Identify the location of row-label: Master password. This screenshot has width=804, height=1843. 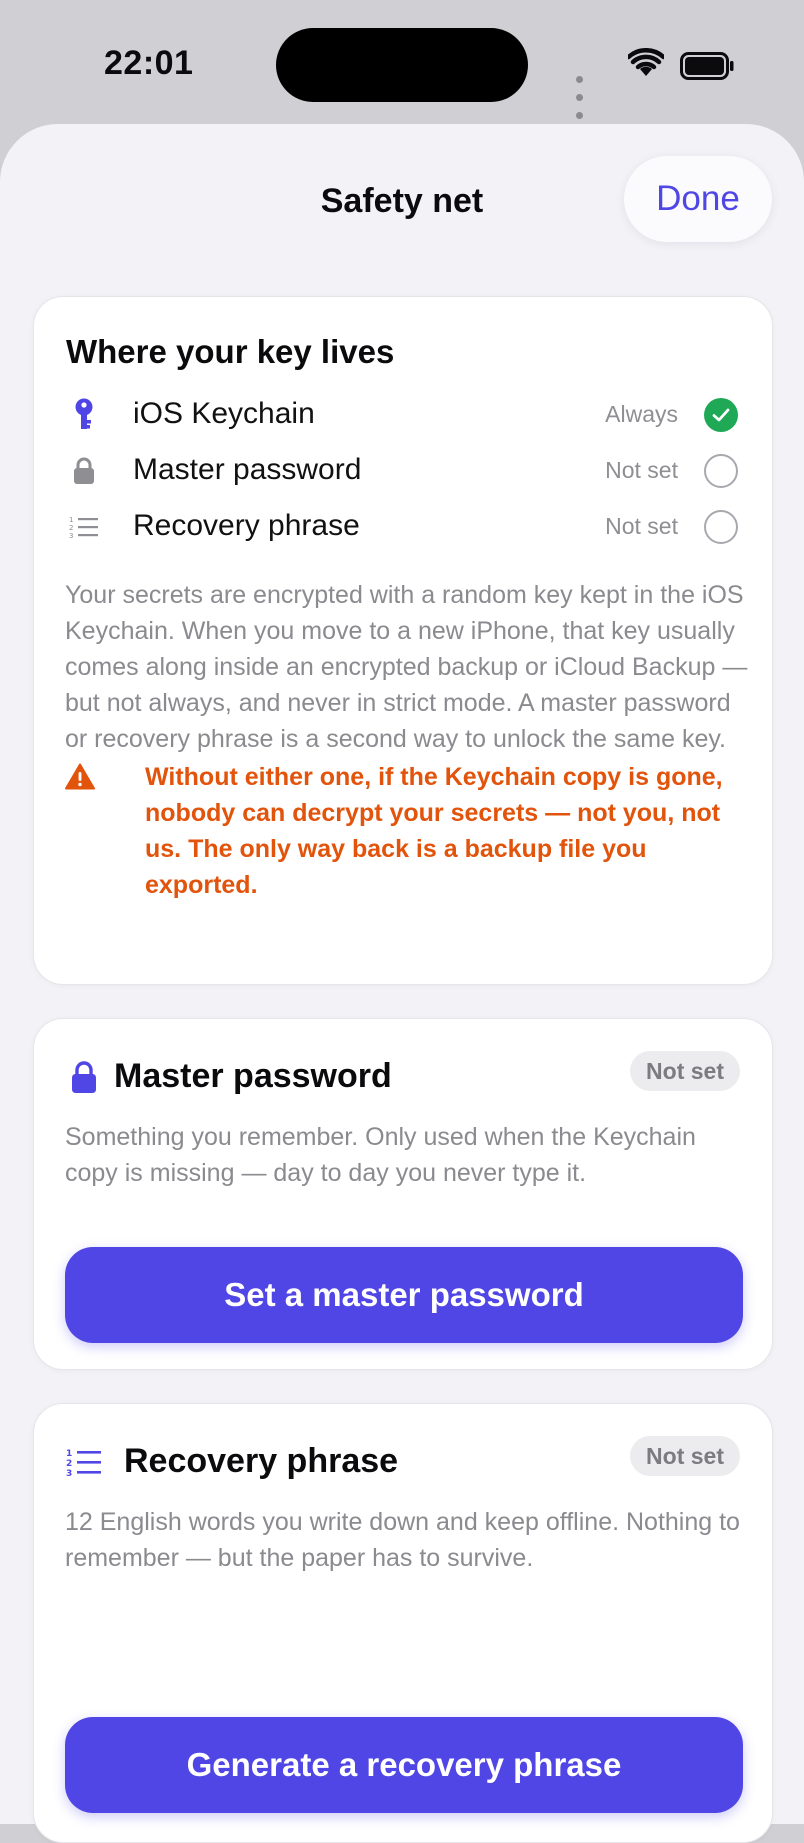
(247, 469).